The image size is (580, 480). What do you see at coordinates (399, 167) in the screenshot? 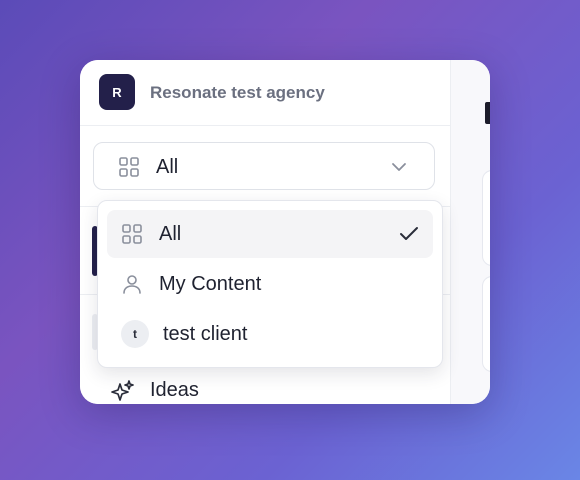
I see `chevron-down-icon` at bounding box center [399, 167].